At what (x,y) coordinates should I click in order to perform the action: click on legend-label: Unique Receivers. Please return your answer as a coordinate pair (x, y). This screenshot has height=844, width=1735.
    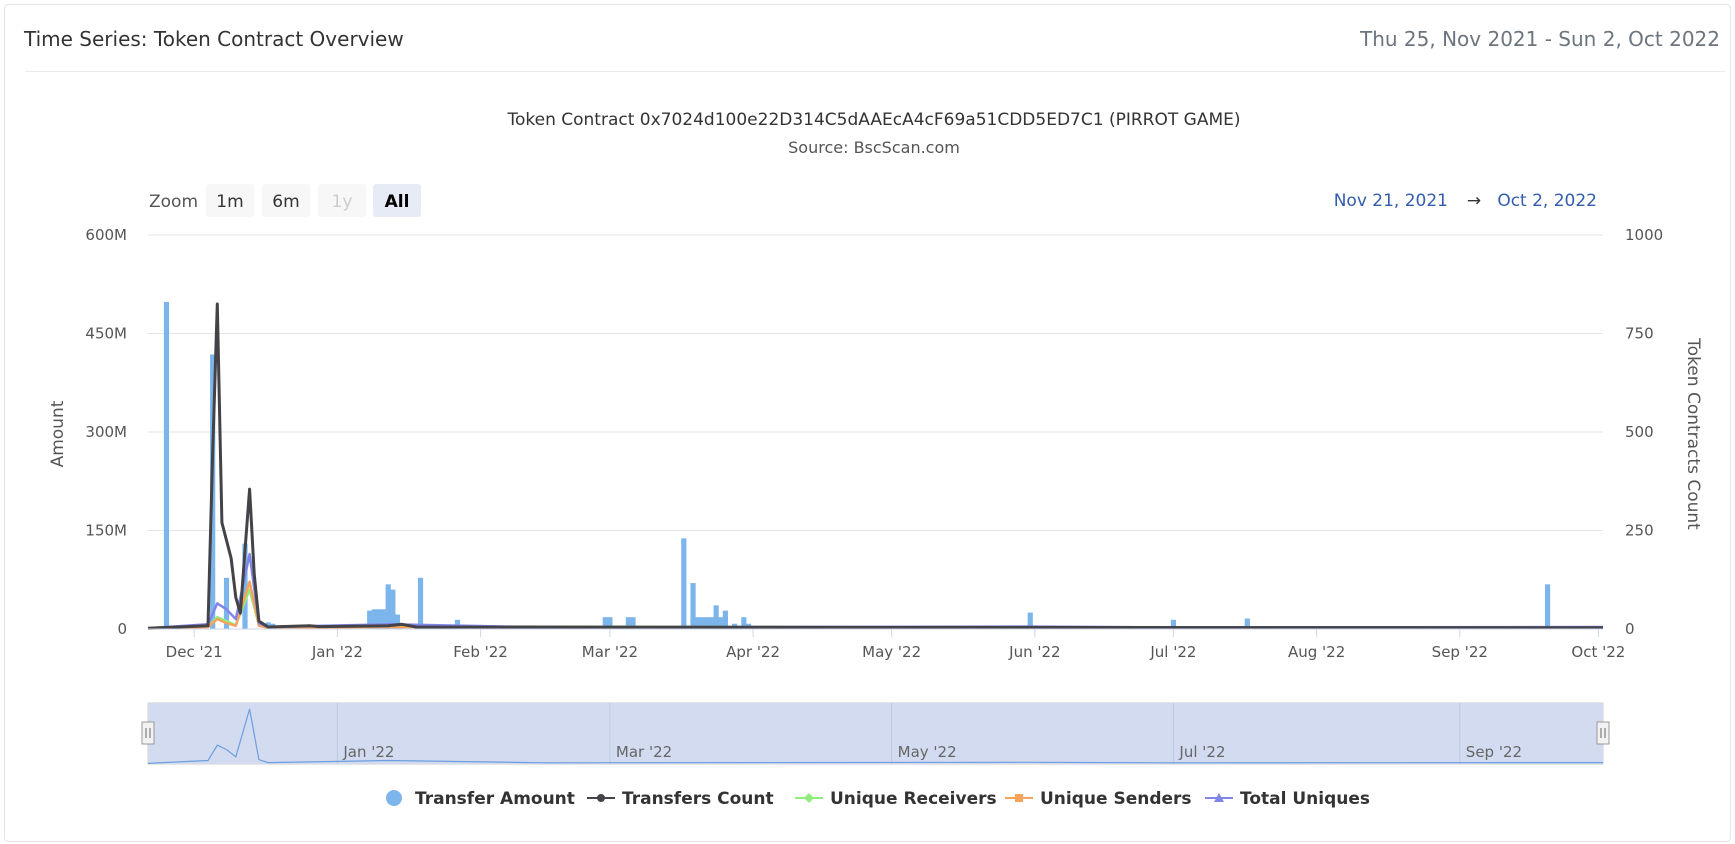
    Looking at the image, I should click on (913, 799).